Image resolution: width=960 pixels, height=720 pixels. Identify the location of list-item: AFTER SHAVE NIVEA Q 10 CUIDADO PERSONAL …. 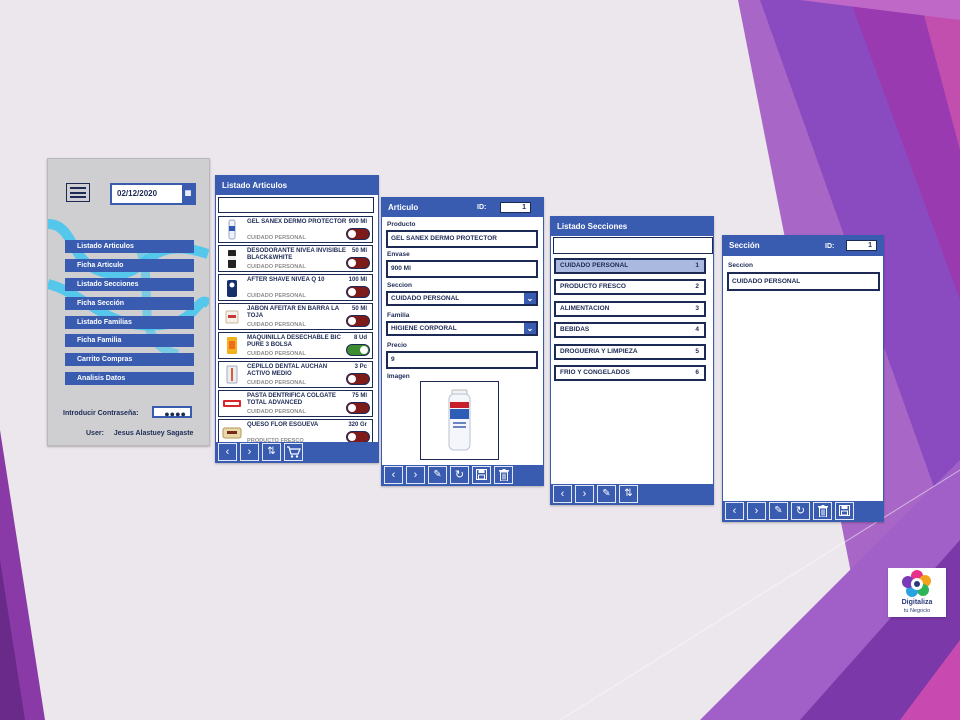
(295, 287).